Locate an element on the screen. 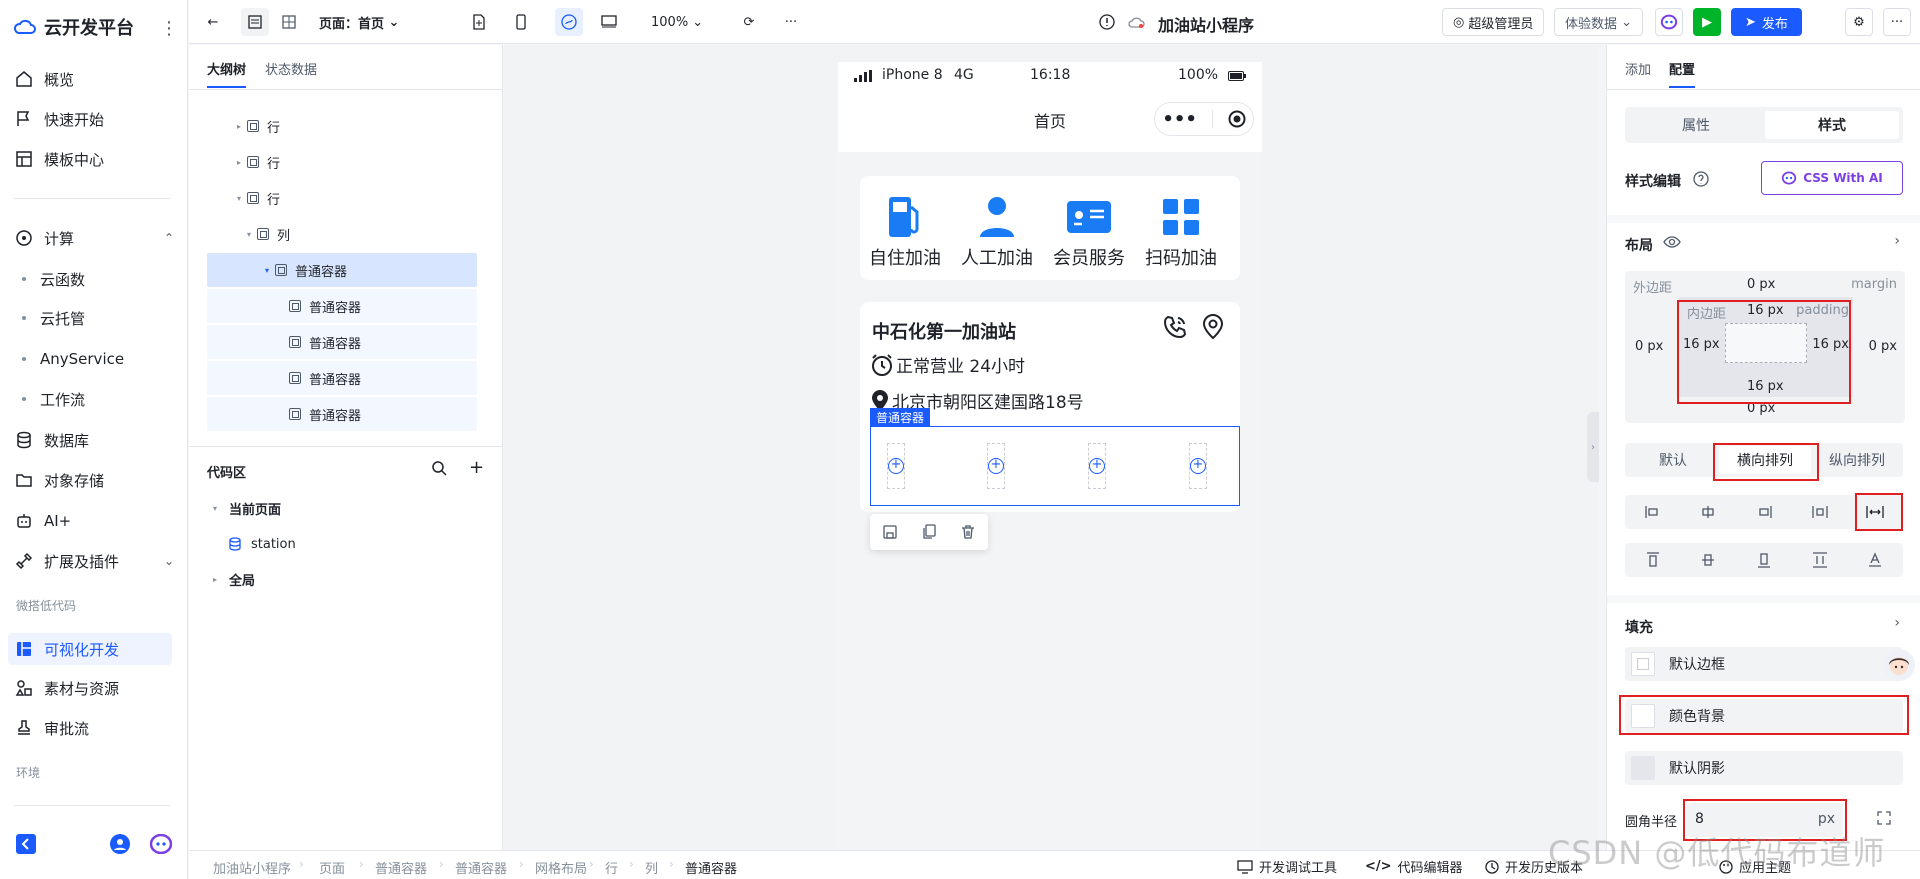 This screenshot has height=879, width=1920. align-middle-icon is located at coordinates (1708, 560).